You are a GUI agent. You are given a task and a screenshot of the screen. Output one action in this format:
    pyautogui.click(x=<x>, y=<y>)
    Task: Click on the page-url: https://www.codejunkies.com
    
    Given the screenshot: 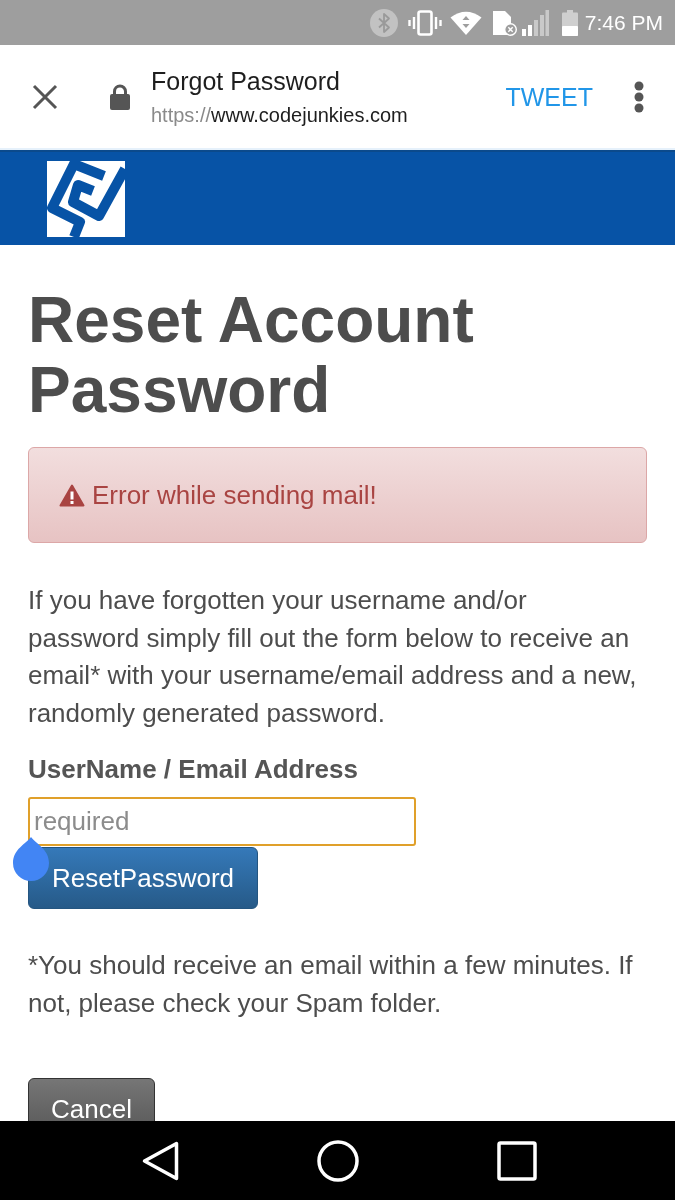 What is the action you would take?
    pyautogui.click(x=279, y=114)
    